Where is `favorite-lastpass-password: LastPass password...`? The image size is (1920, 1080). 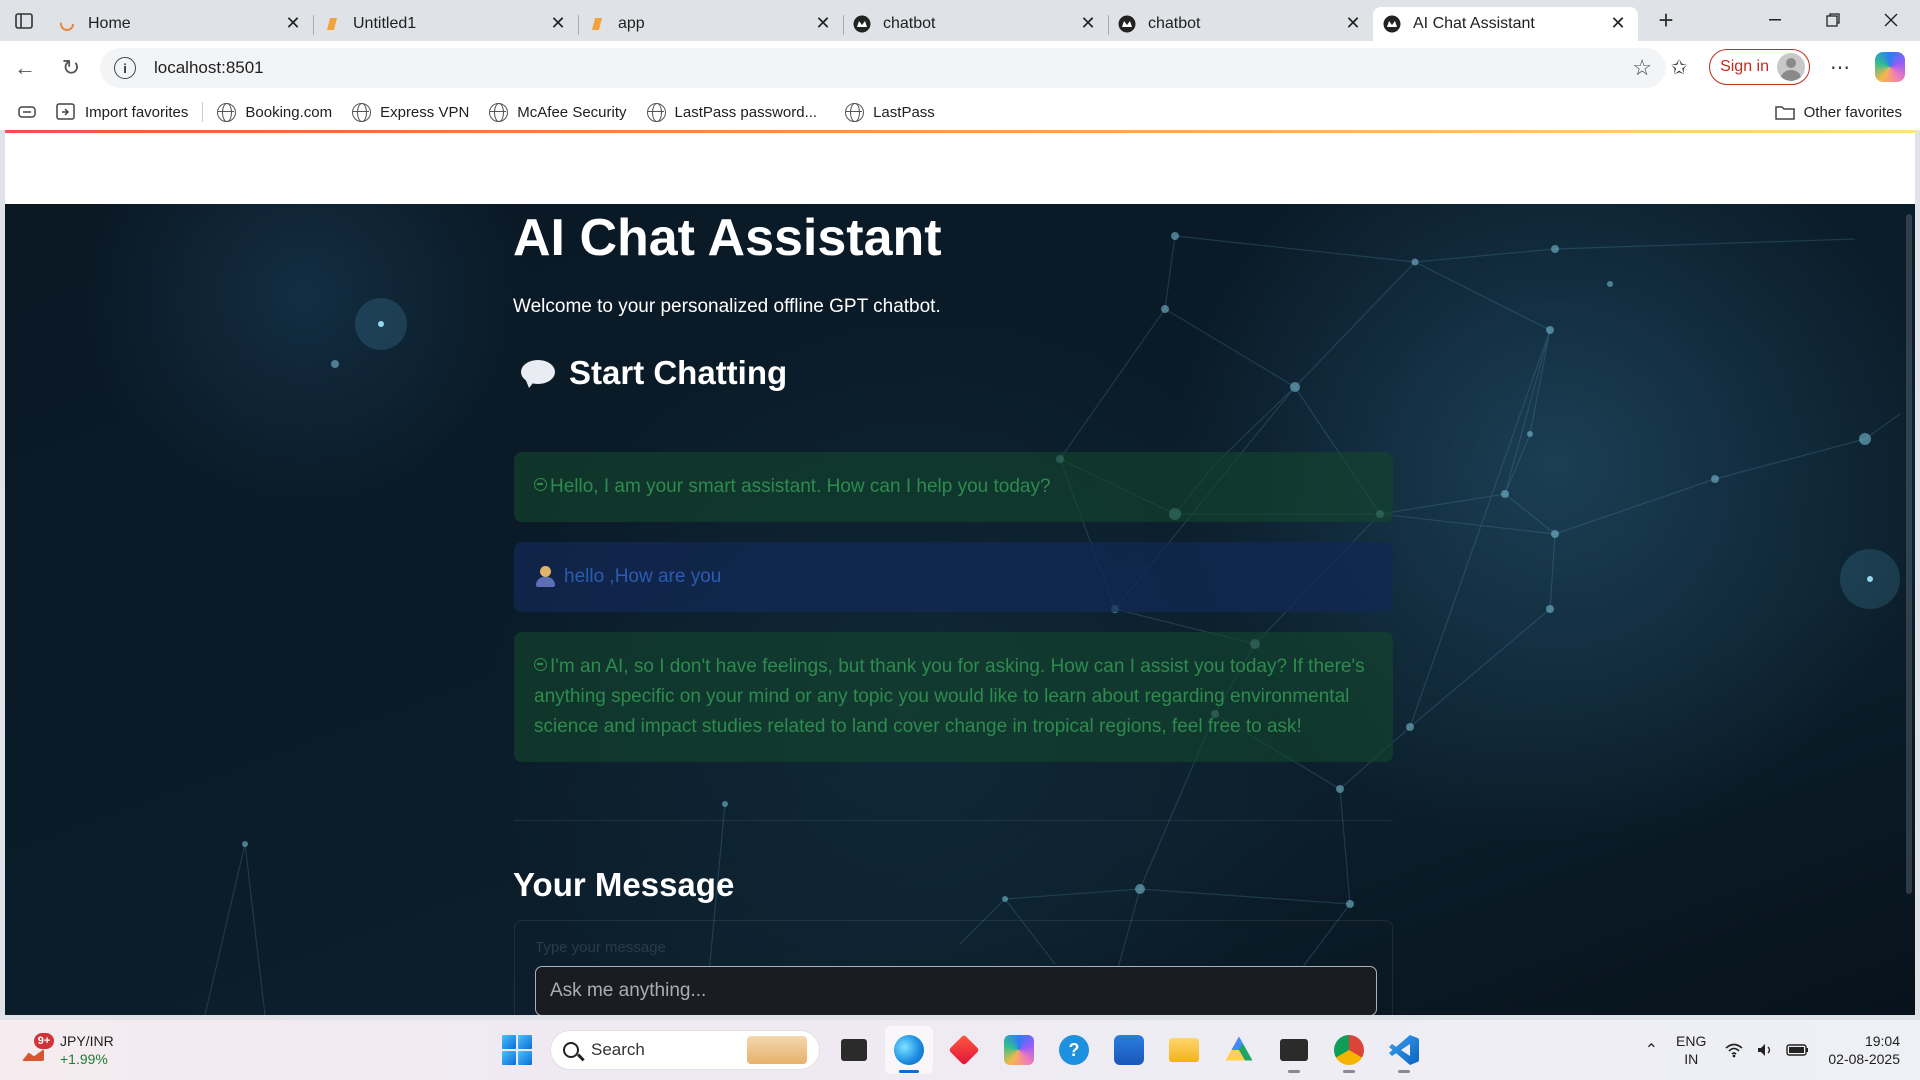 favorite-lastpass-password: LastPass password... is located at coordinates (732, 112).